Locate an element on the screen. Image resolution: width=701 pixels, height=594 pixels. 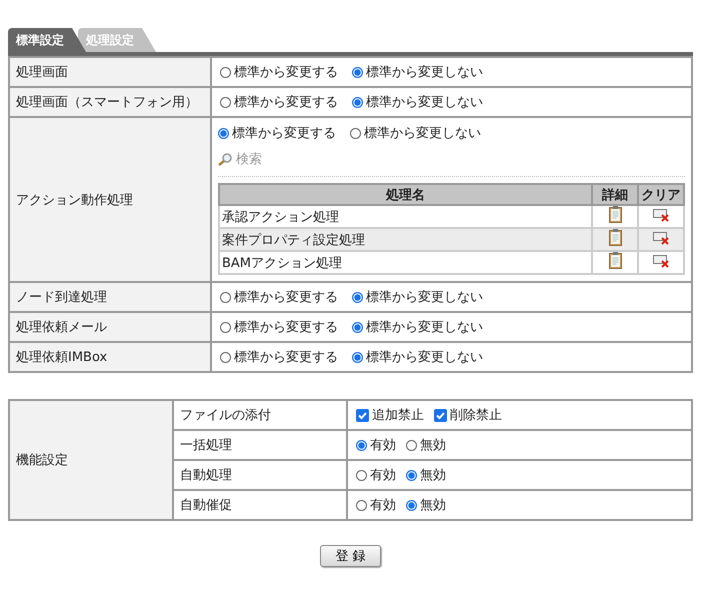
setting-label: ノード到達処理 is located at coordinates (110, 297).